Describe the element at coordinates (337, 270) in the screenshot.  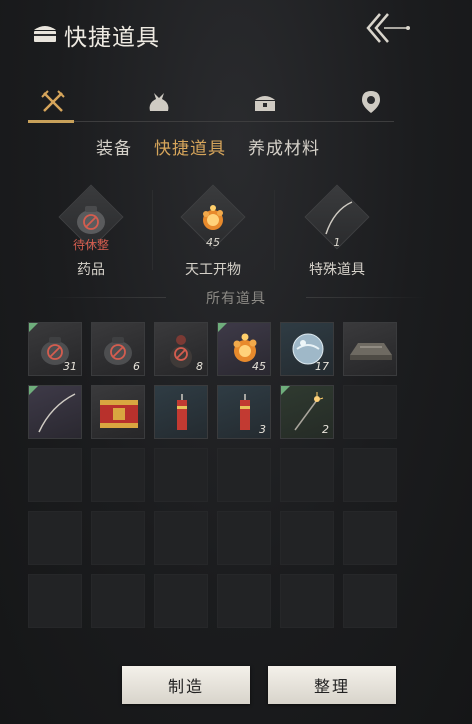
I see `quick-slot-label: 特殊道具` at that location.